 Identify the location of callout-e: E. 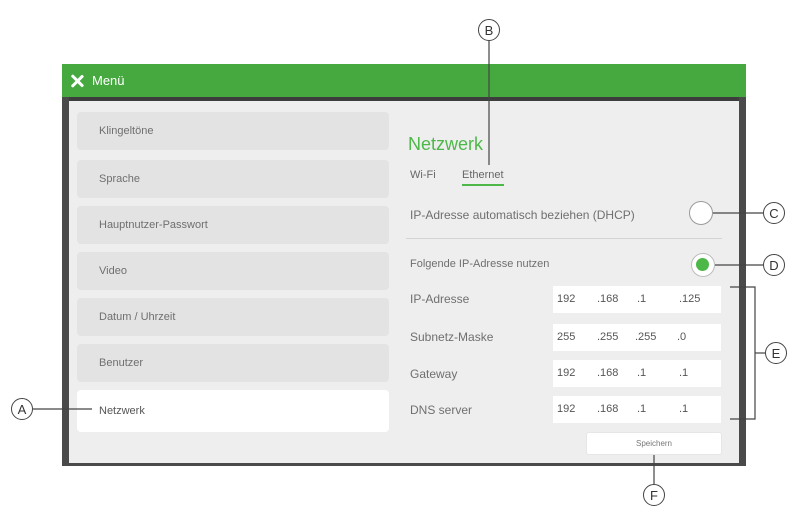
(776, 353).